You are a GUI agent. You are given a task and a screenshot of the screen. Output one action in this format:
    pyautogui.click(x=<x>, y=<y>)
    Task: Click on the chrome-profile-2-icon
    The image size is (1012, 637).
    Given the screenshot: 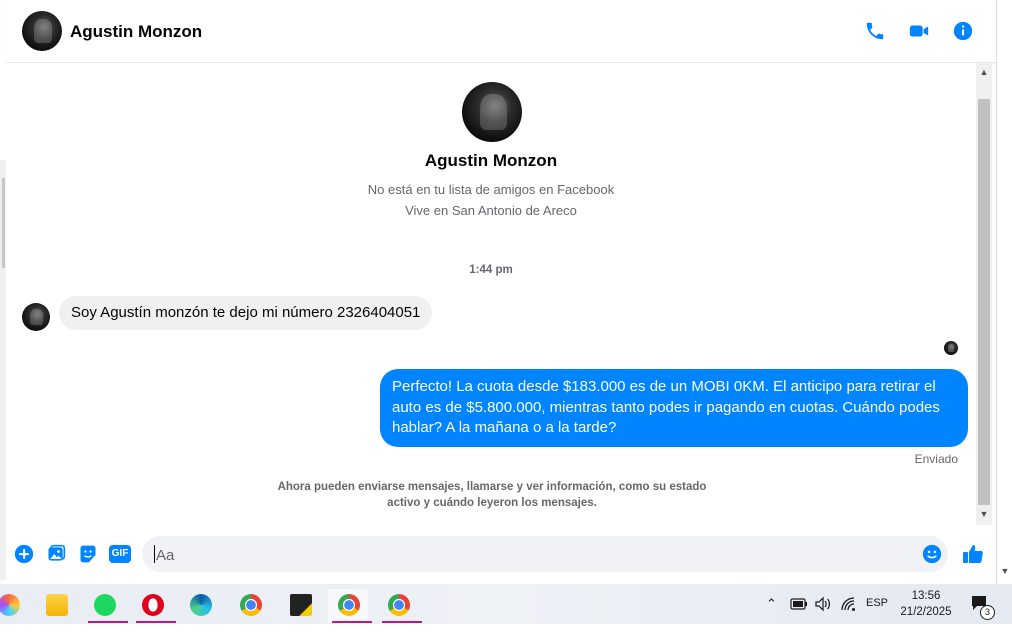 What is the action you would take?
    pyautogui.click(x=399, y=605)
    